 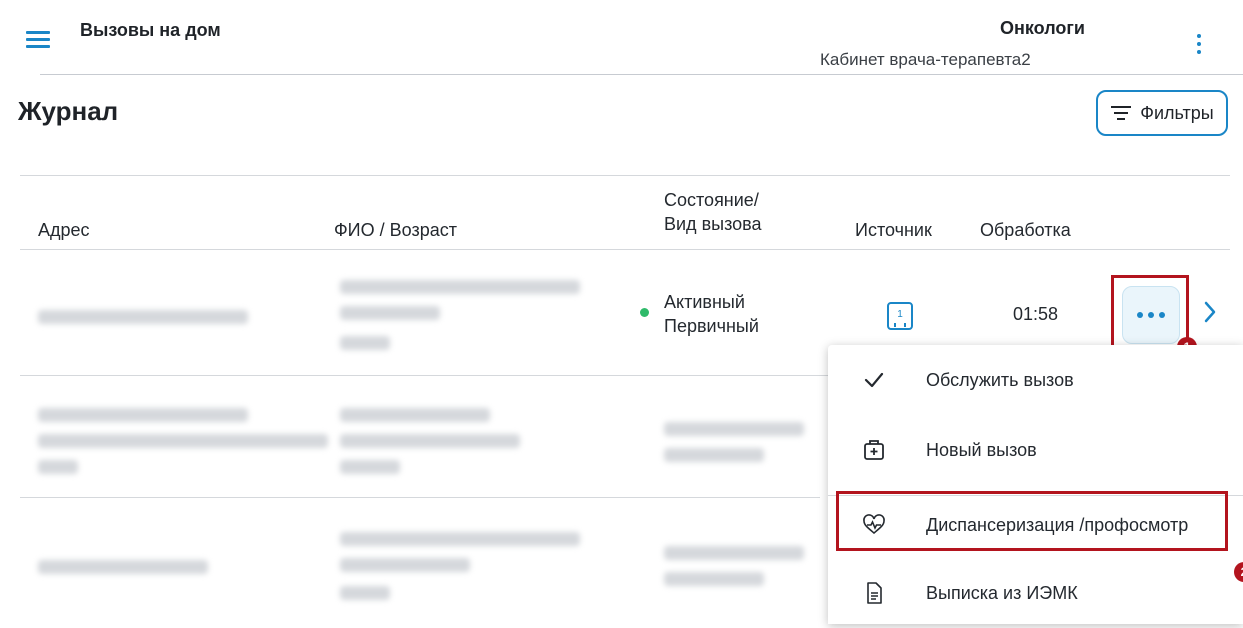 What do you see at coordinates (1032, 521) in the screenshot?
I see `highlight-box-dispensary` at bounding box center [1032, 521].